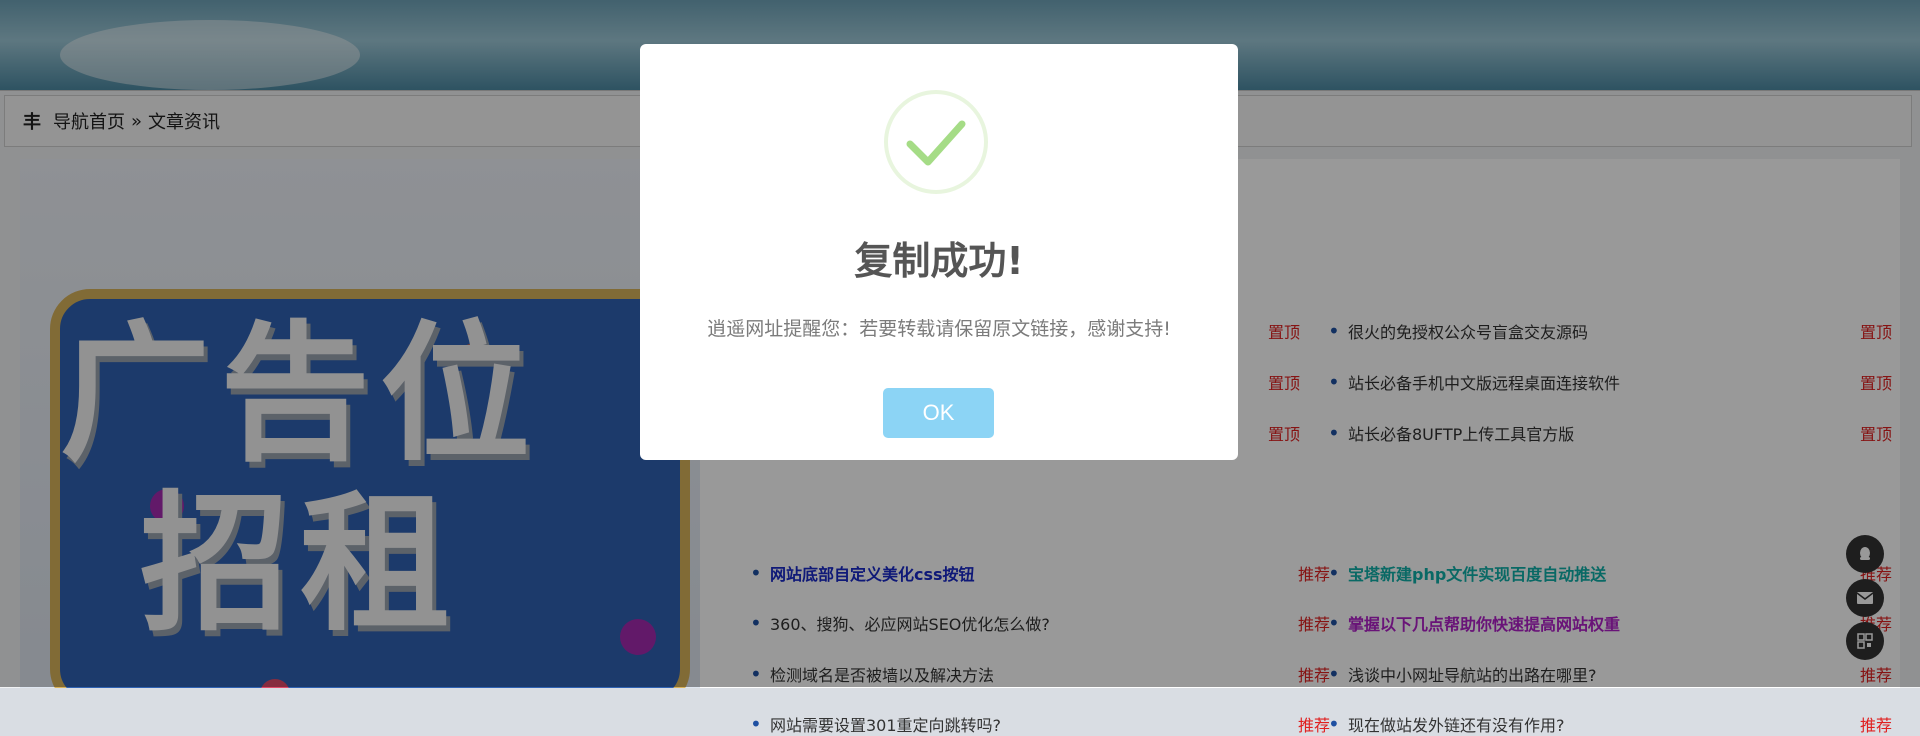  Describe the element at coordinates (939, 329) in the screenshot. I see `dialog-message: 逍遥网址提醒您：若要转载请保留原文链接，感谢支持!` at that location.